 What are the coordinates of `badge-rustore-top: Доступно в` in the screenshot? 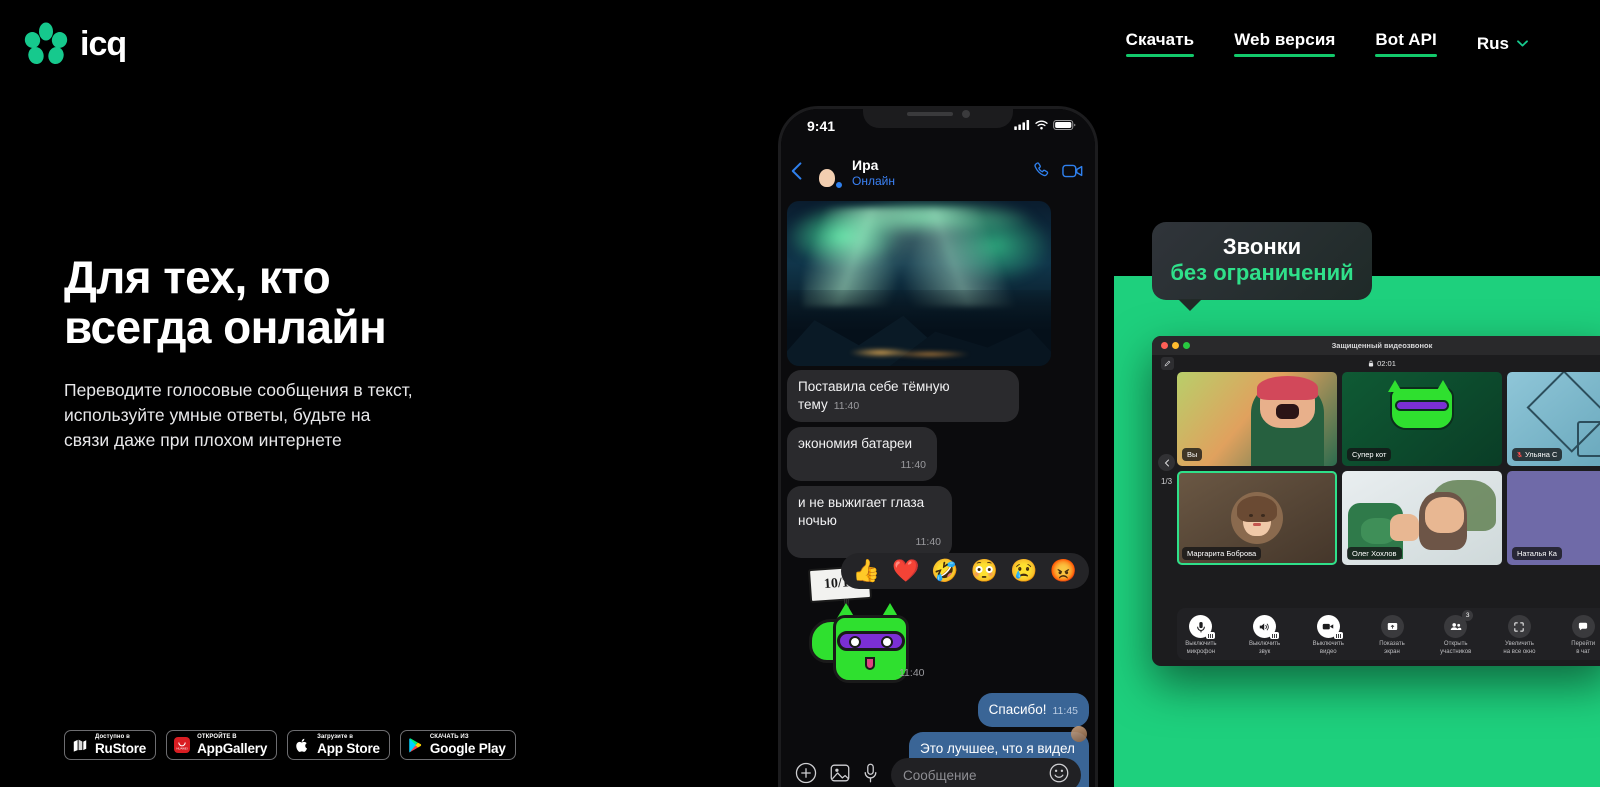 It's located at (112, 737).